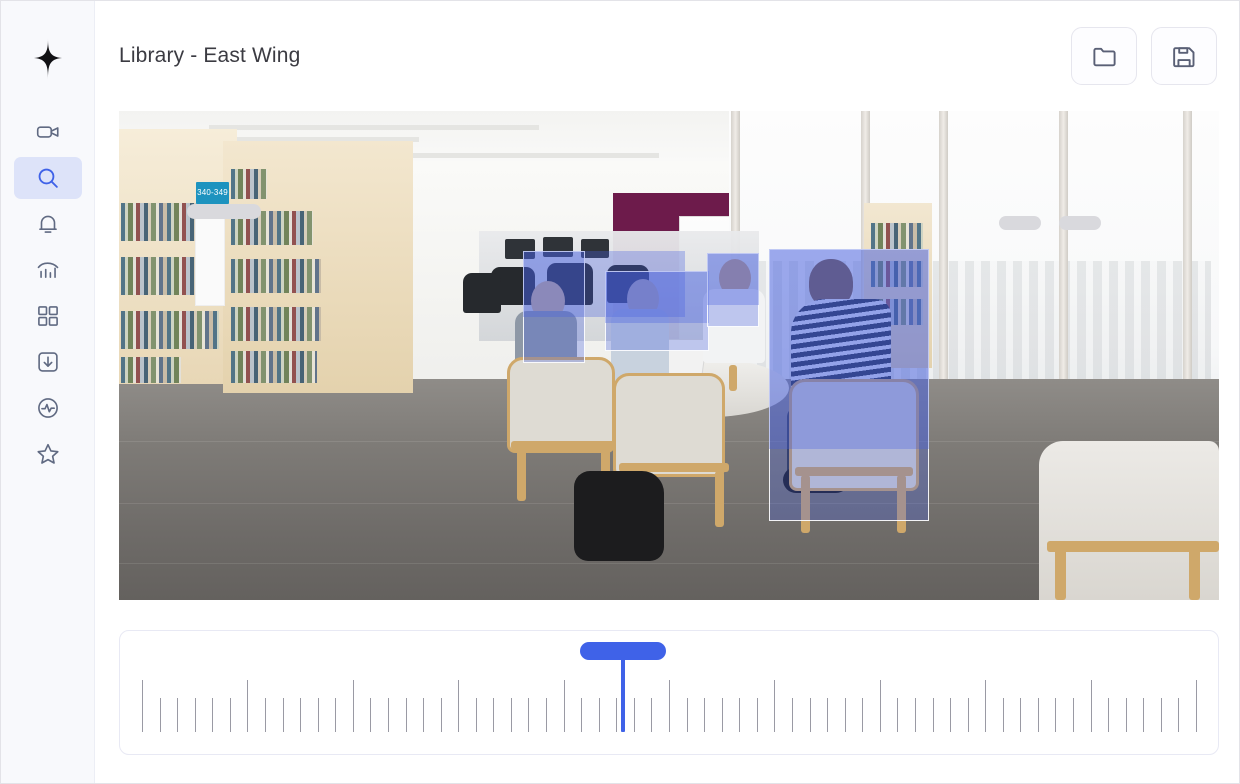 This screenshot has height=784, width=1240. What do you see at coordinates (47, 293) in the screenshot?
I see `sidebar-nav` at bounding box center [47, 293].